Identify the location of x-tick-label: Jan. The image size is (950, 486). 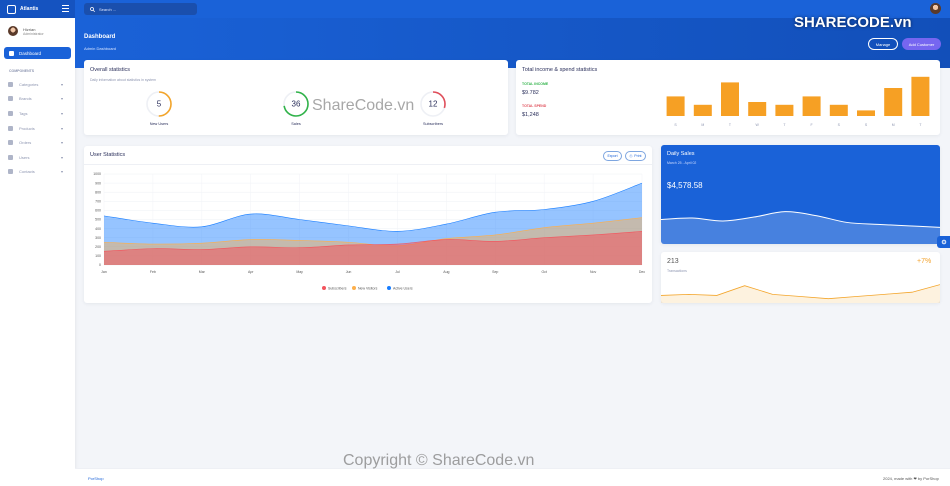
(104, 272).